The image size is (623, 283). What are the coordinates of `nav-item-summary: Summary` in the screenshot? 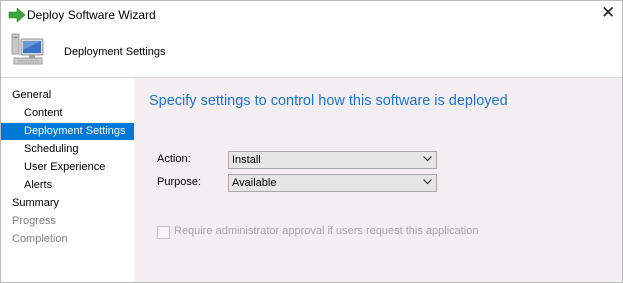 It's located at (67, 203).